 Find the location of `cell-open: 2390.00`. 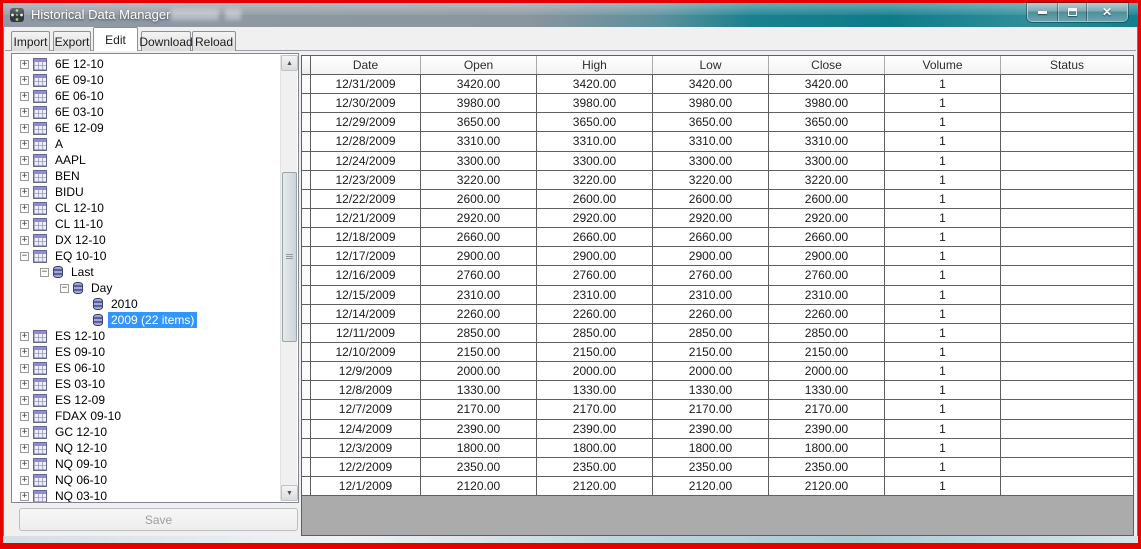

cell-open: 2390.00 is located at coordinates (479, 428).